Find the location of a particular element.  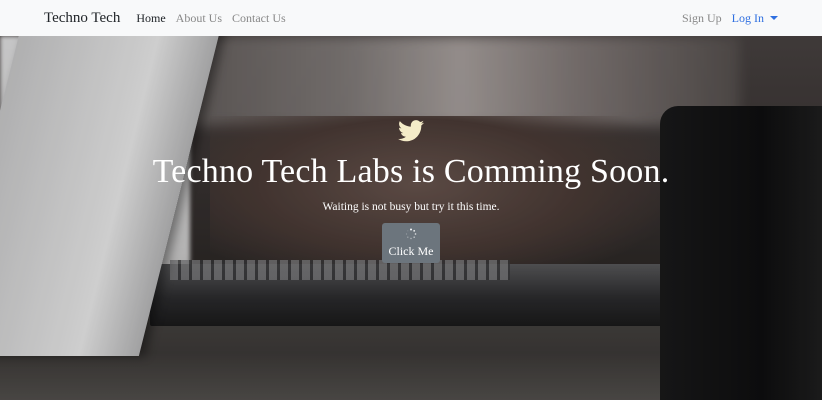

log-in-label: Log In is located at coordinates (747, 17).